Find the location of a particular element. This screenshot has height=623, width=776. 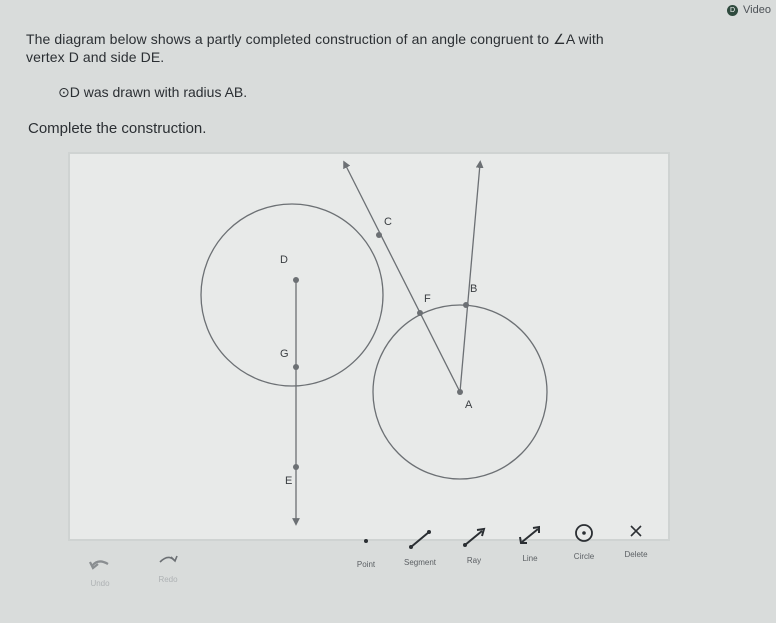

point-f is located at coordinates (420, 313).